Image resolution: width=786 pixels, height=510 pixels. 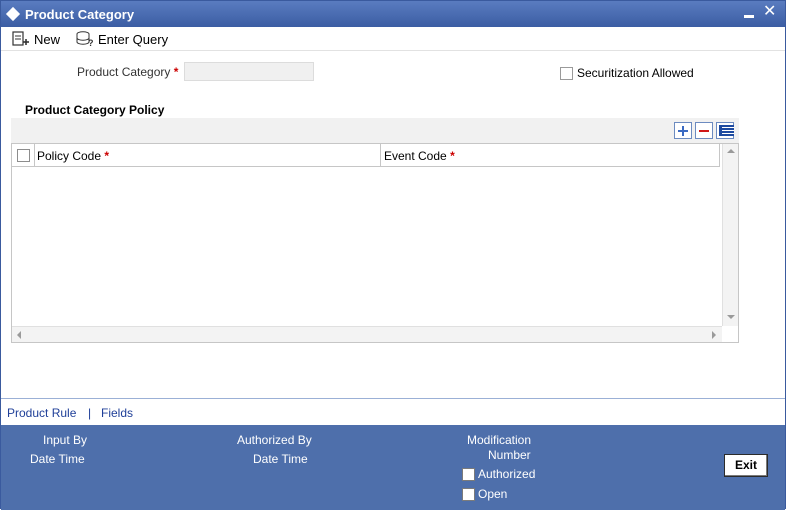 I want to click on open-status: Open, so click(x=484, y=494).